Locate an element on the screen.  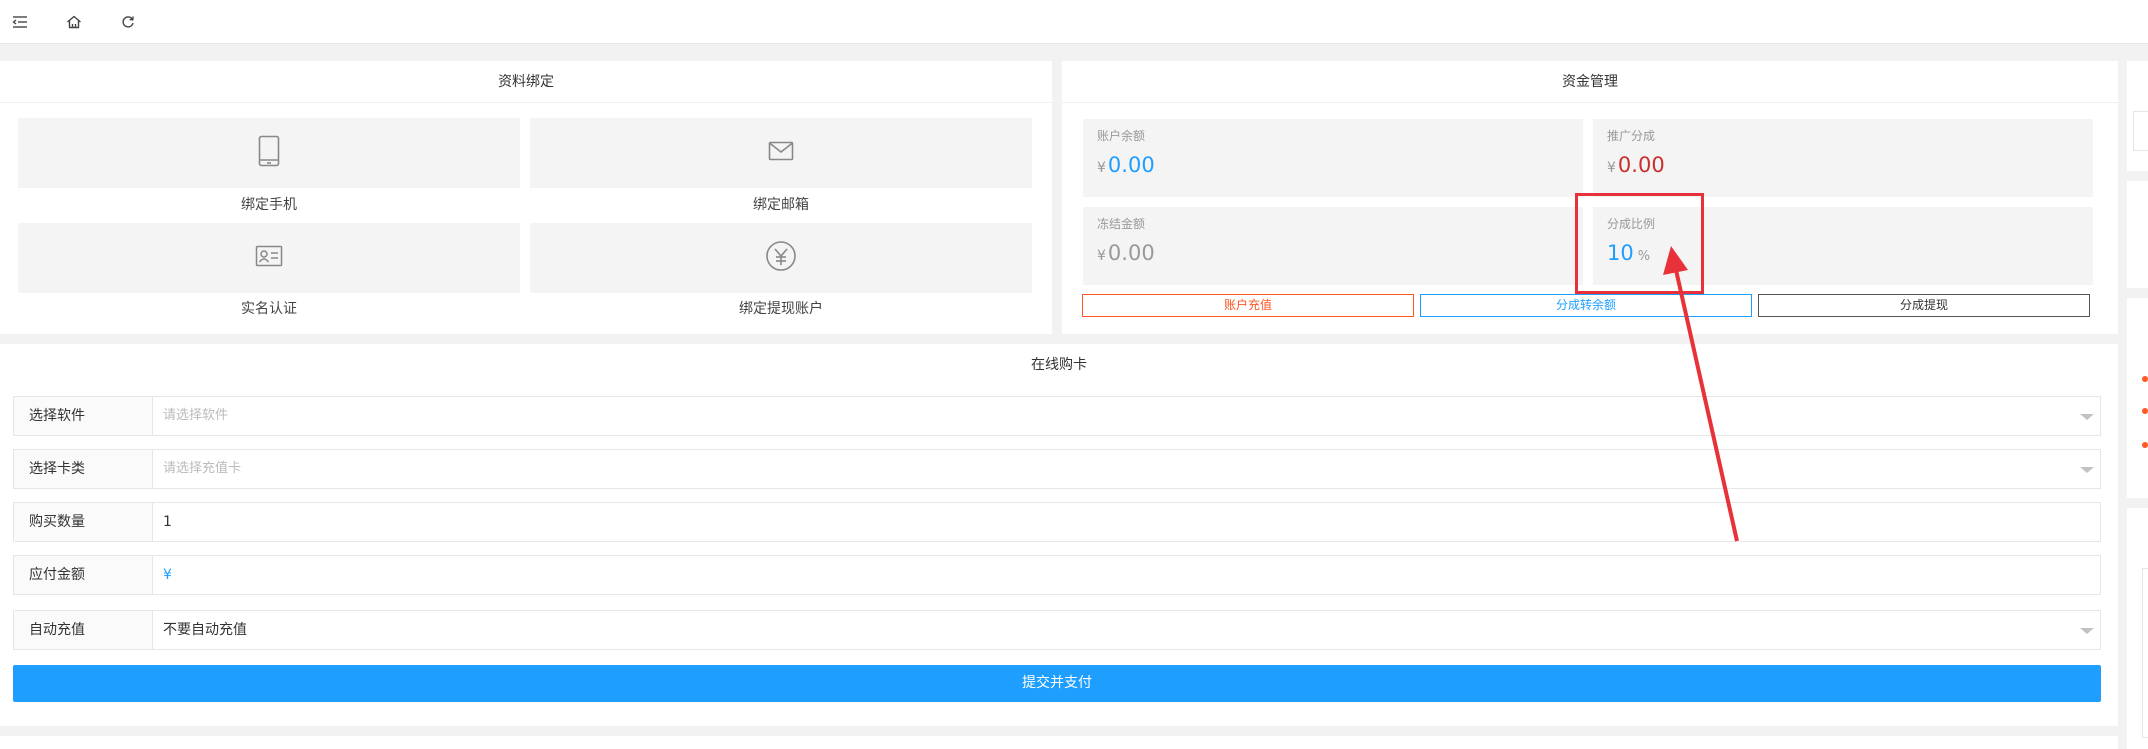
real-name-label: 实名认证 is located at coordinates (269, 309).